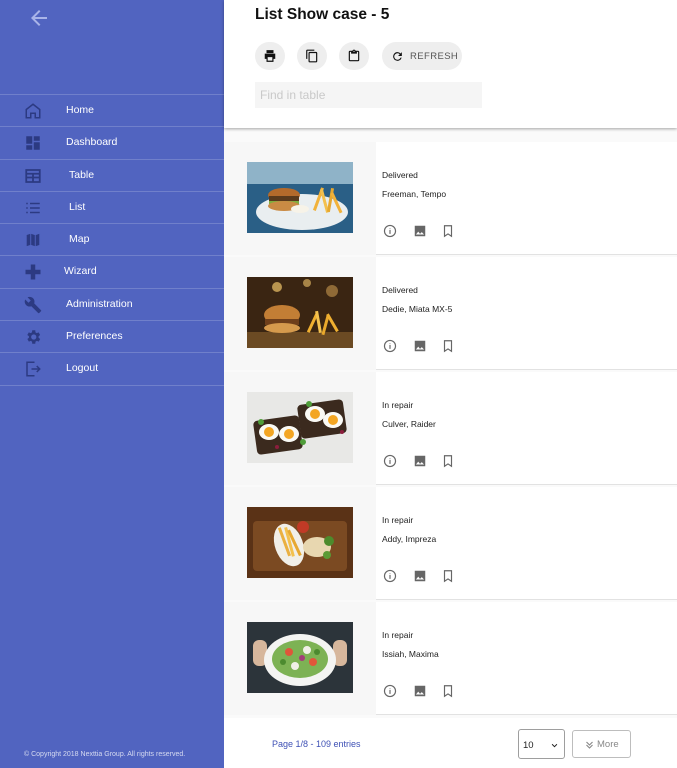  I want to click on sidebar-item-home: Home, so click(112, 111).